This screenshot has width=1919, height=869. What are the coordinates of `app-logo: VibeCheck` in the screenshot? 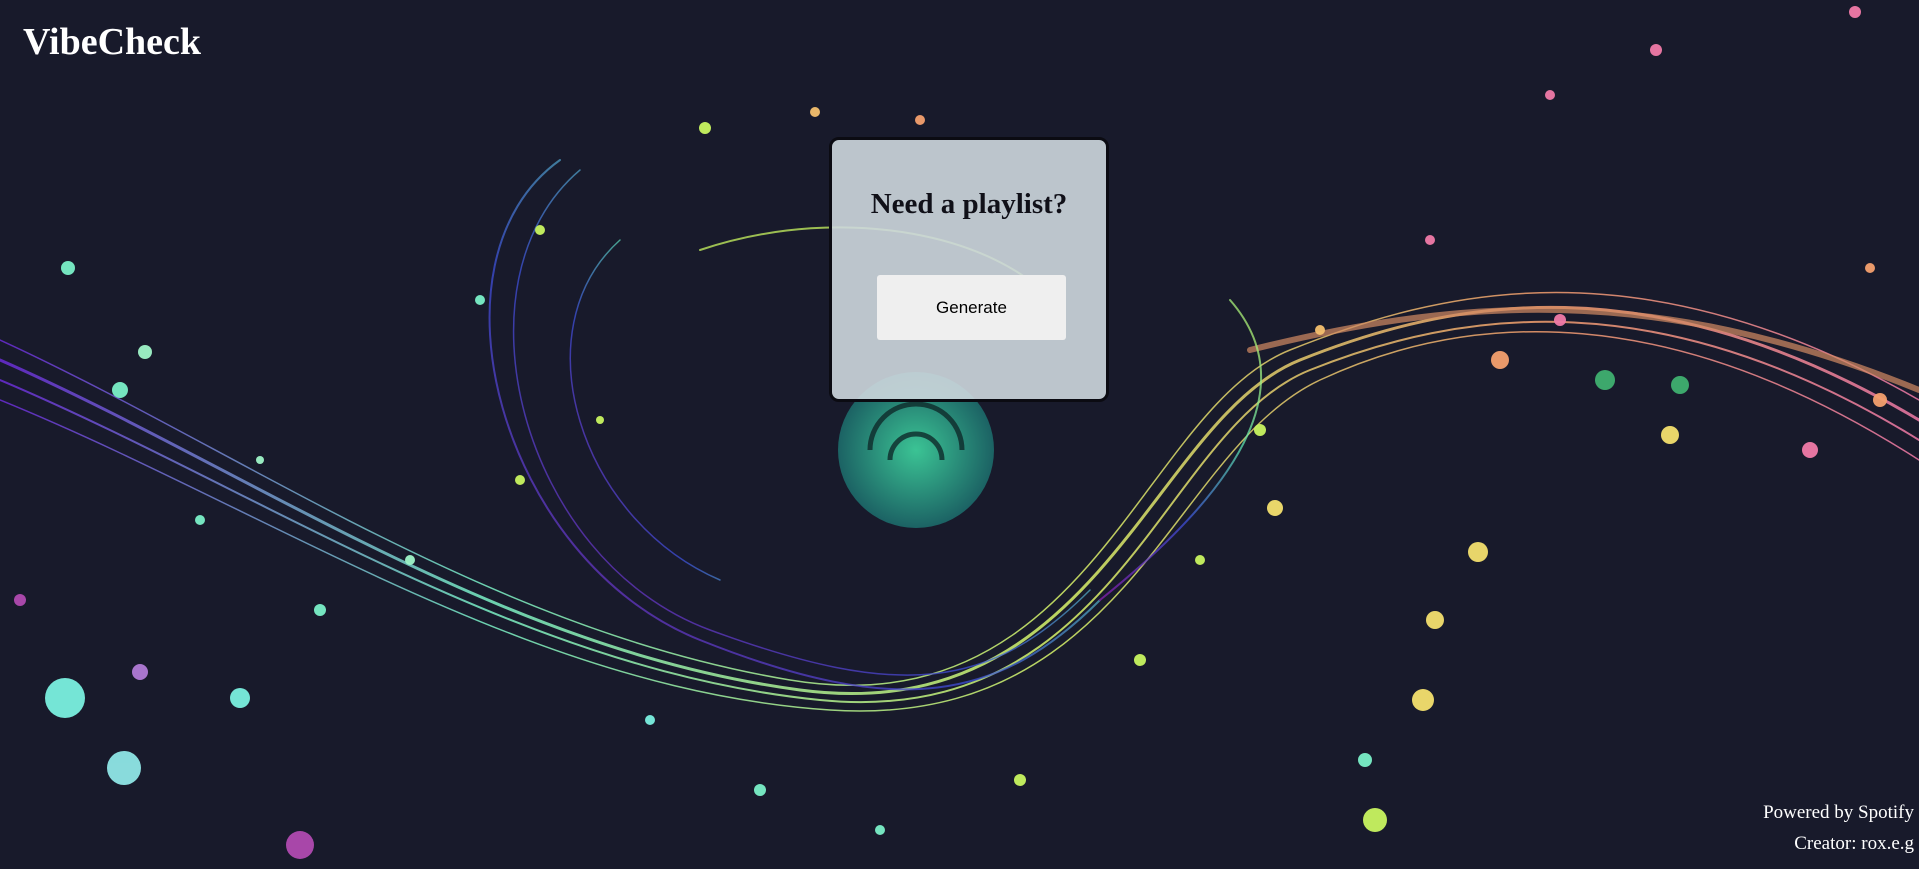 It's located at (112, 42).